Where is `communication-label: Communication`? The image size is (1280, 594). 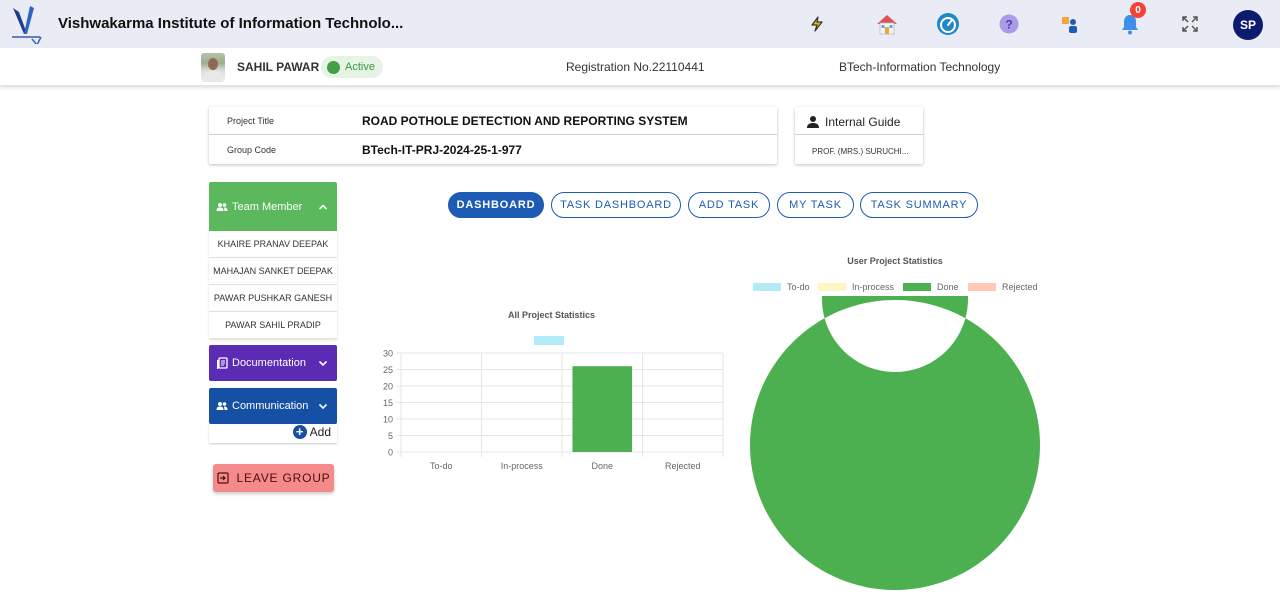
communication-label: Communication is located at coordinates (270, 406).